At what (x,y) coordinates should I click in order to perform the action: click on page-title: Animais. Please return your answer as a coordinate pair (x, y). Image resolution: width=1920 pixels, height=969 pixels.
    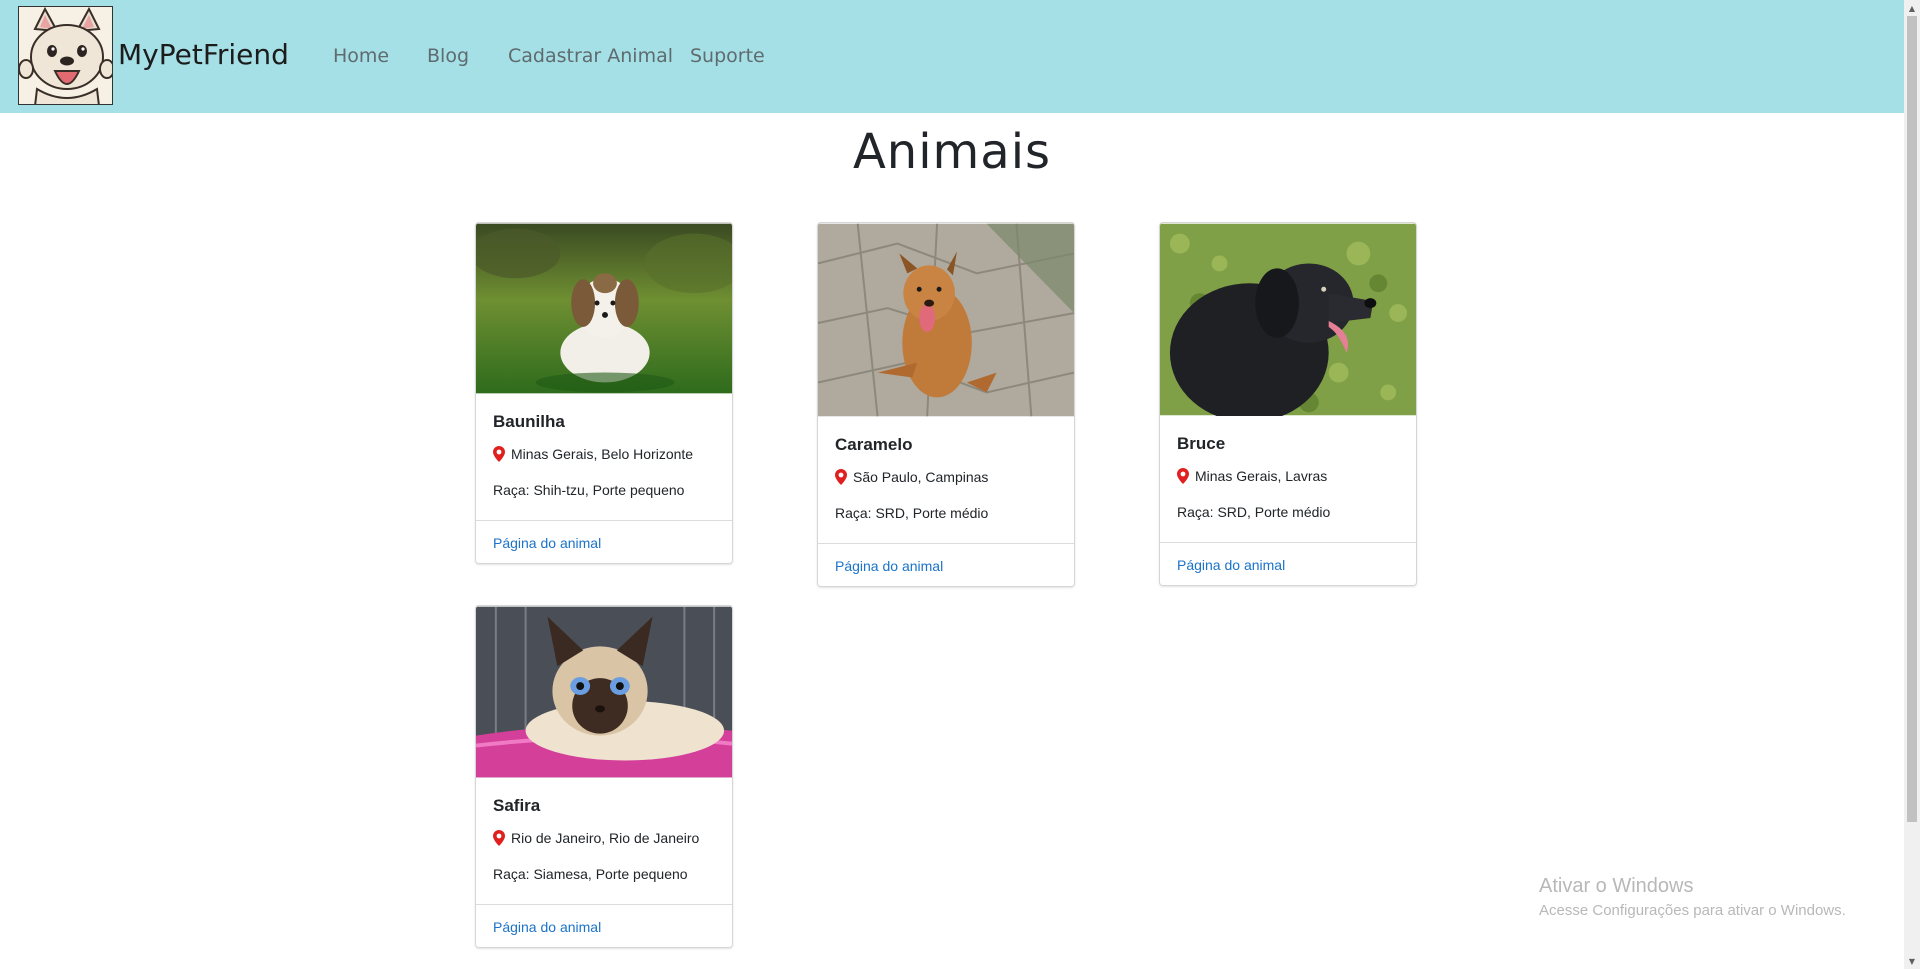
    Looking at the image, I should click on (952, 152).